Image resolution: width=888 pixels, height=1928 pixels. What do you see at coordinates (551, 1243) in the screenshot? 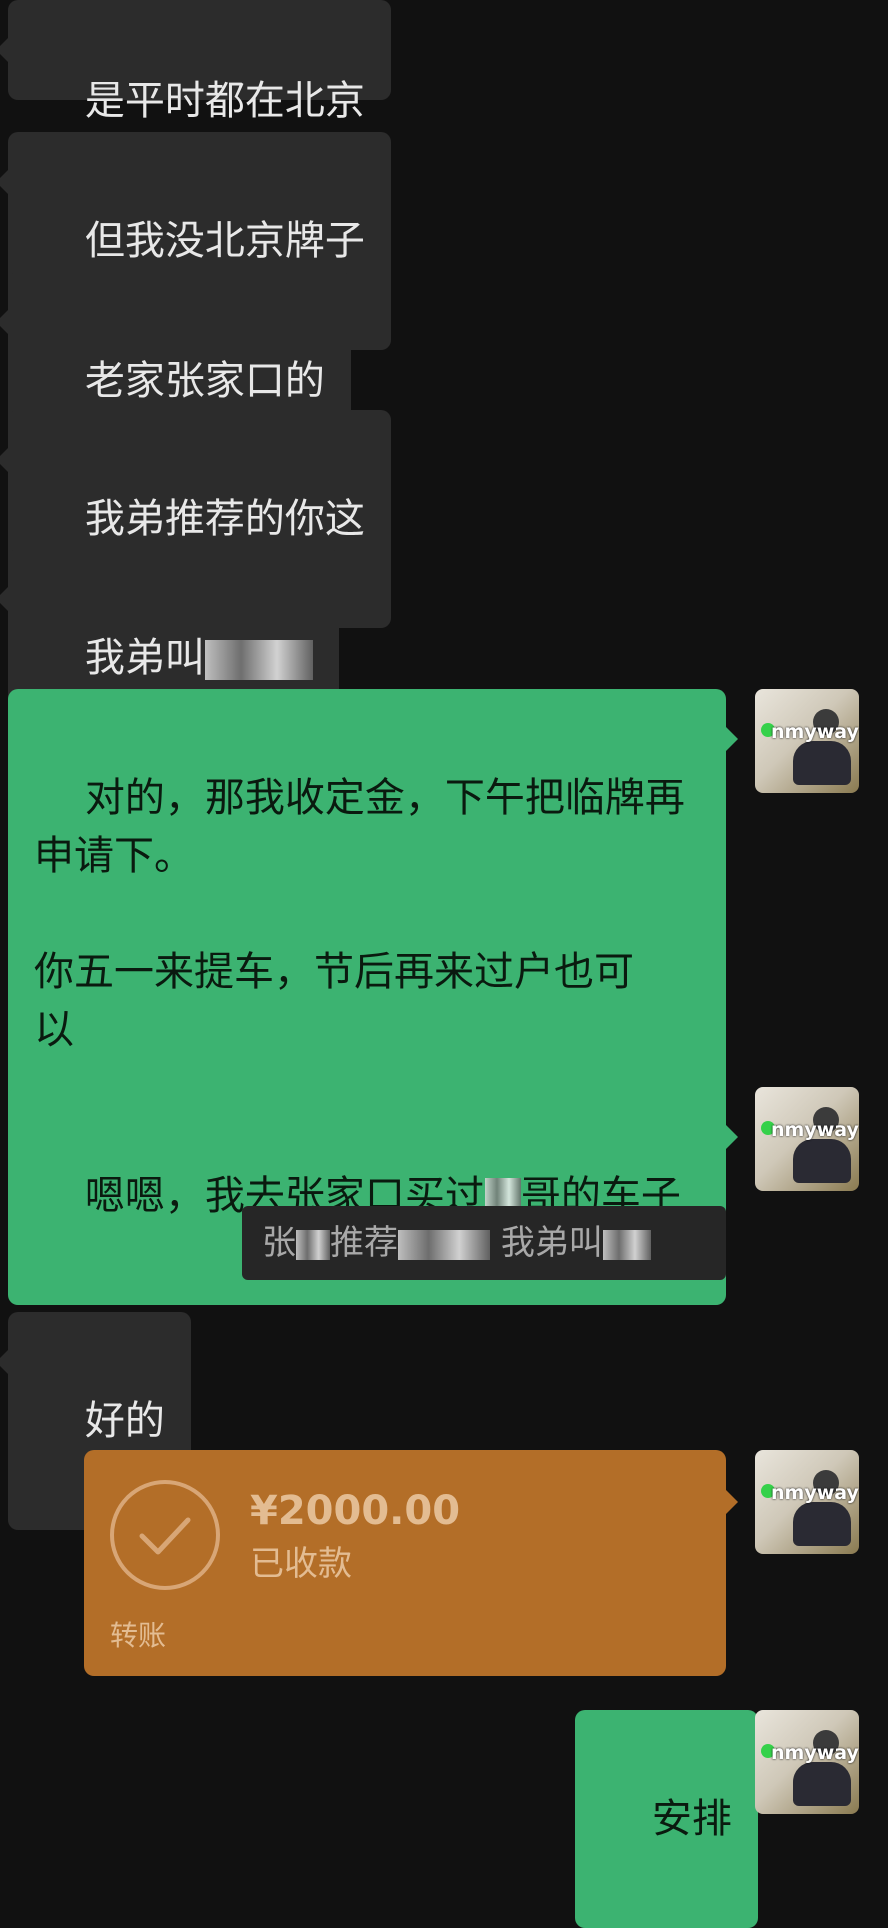
I see `quote-text: 我弟叫` at bounding box center [551, 1243].